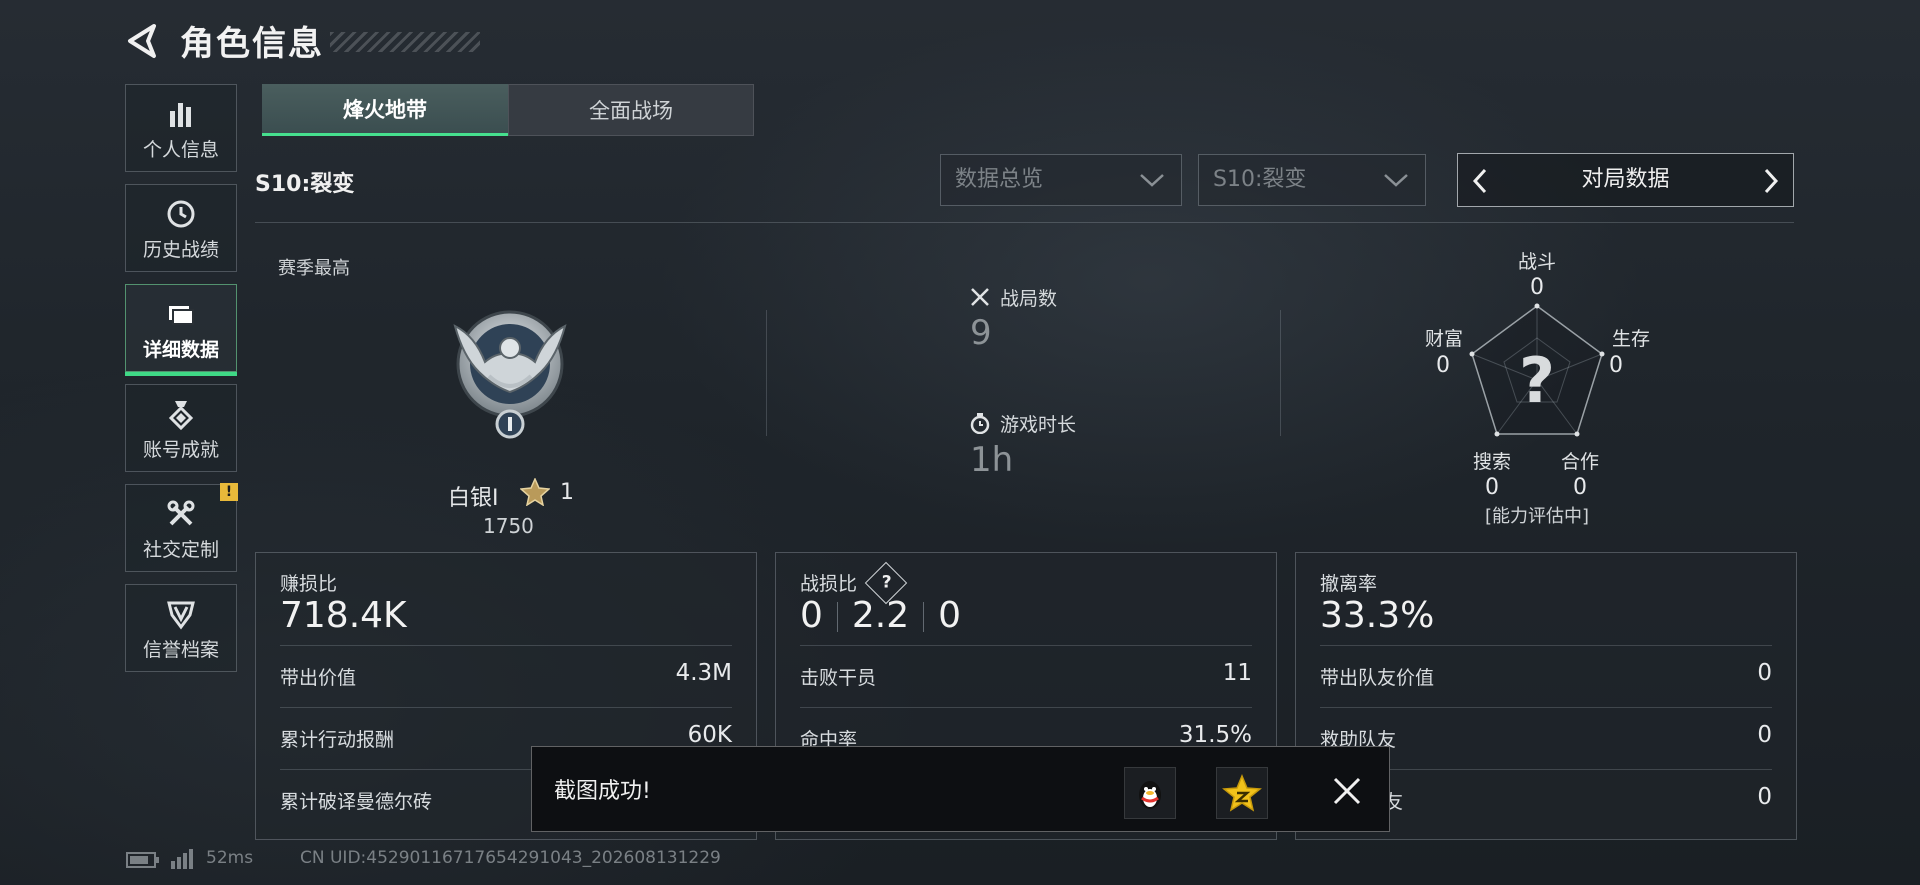 The height and width of the screenshot is (885, 1920). I want to click on season-label: S10:裂变, so click(305, 184).